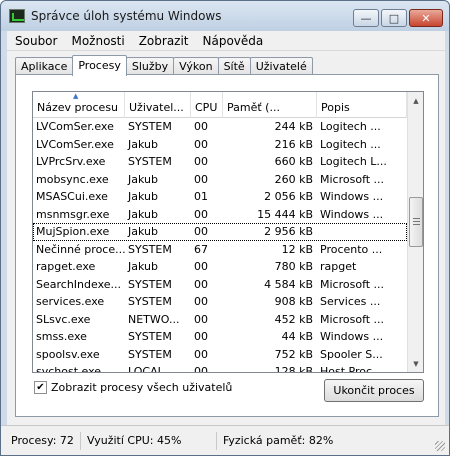  I want to click on status-memory-usage: Fyzická paměť: 82%, so click(278, 440).